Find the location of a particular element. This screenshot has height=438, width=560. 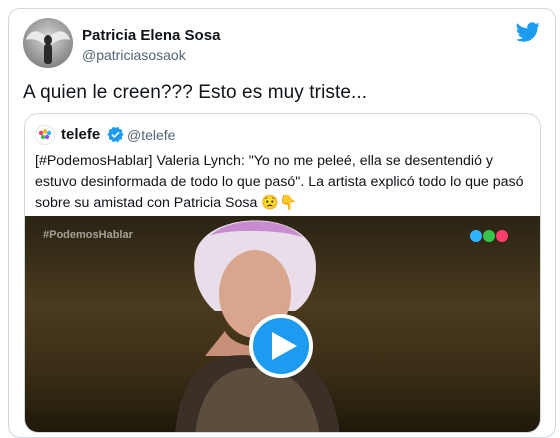

quoted-handle: @telefe is located at coordinates (151, 135).